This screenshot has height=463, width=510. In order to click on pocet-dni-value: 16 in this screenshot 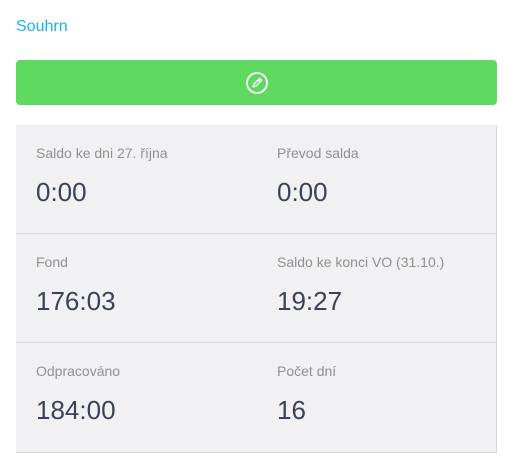, I will do `click(291, 410)`.